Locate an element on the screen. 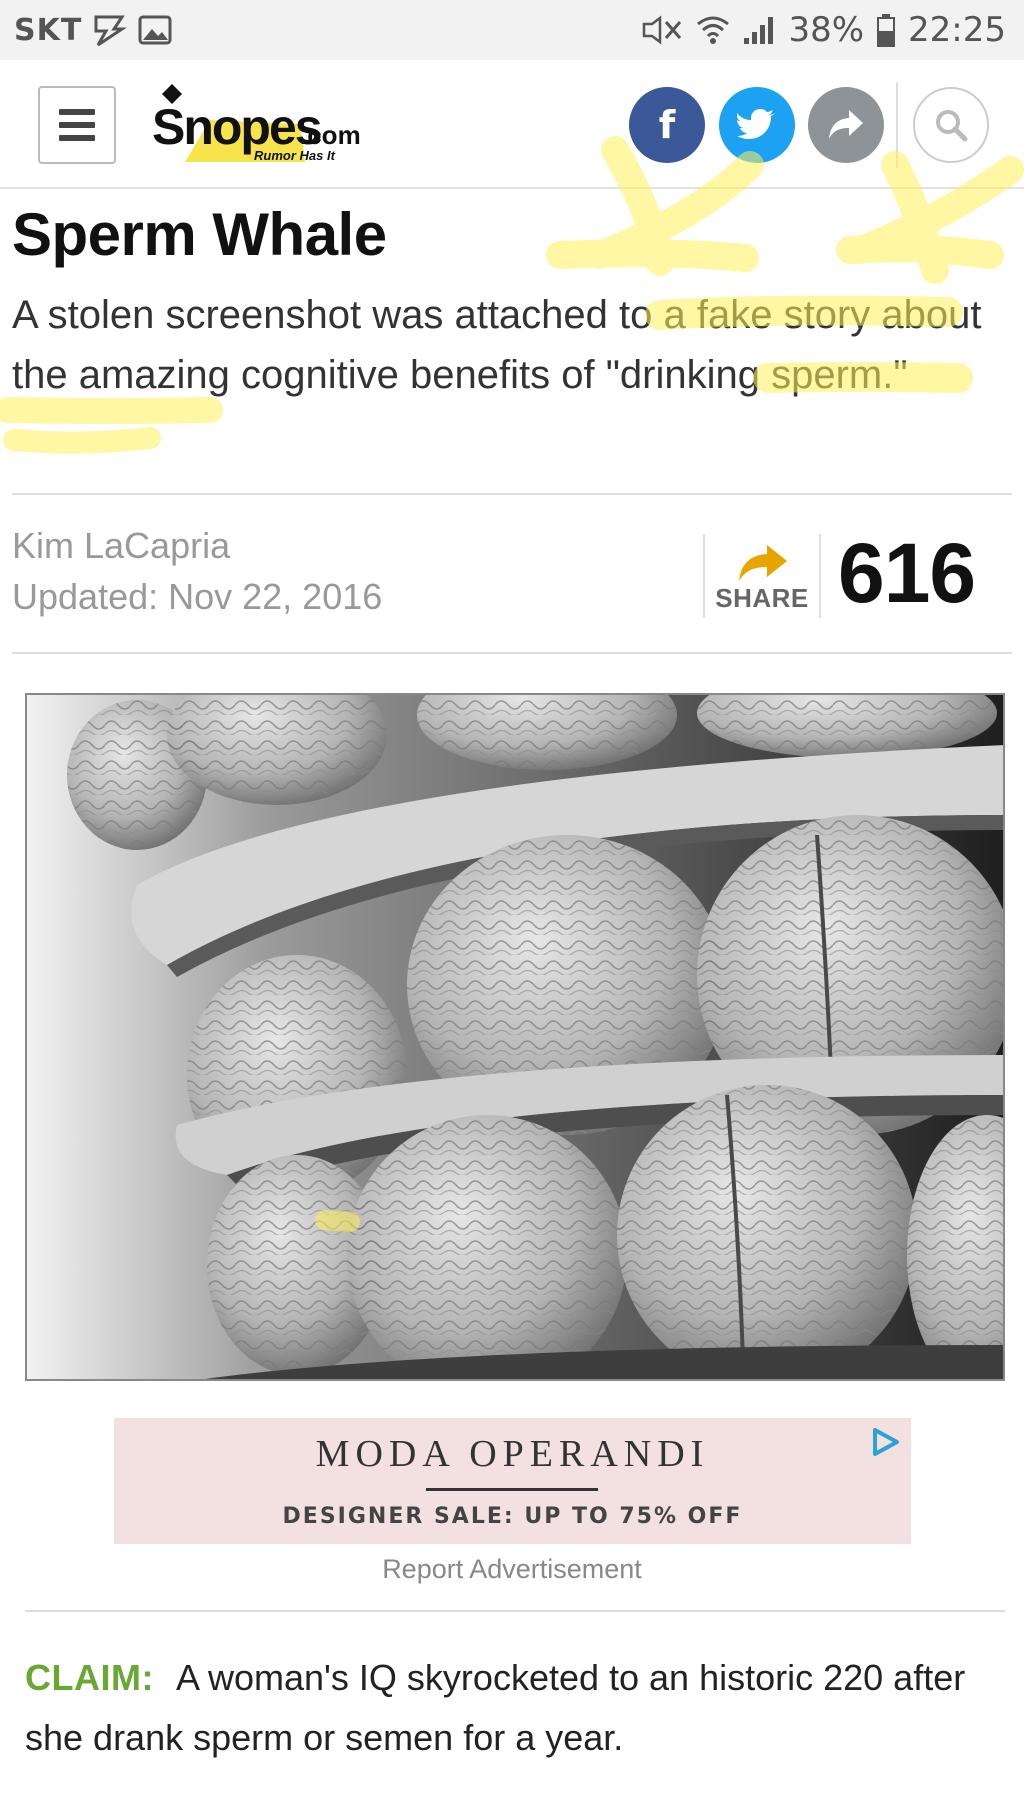 This screenshot has width=1024, height=1820. signal-icon is located at coordinates (759, 30).